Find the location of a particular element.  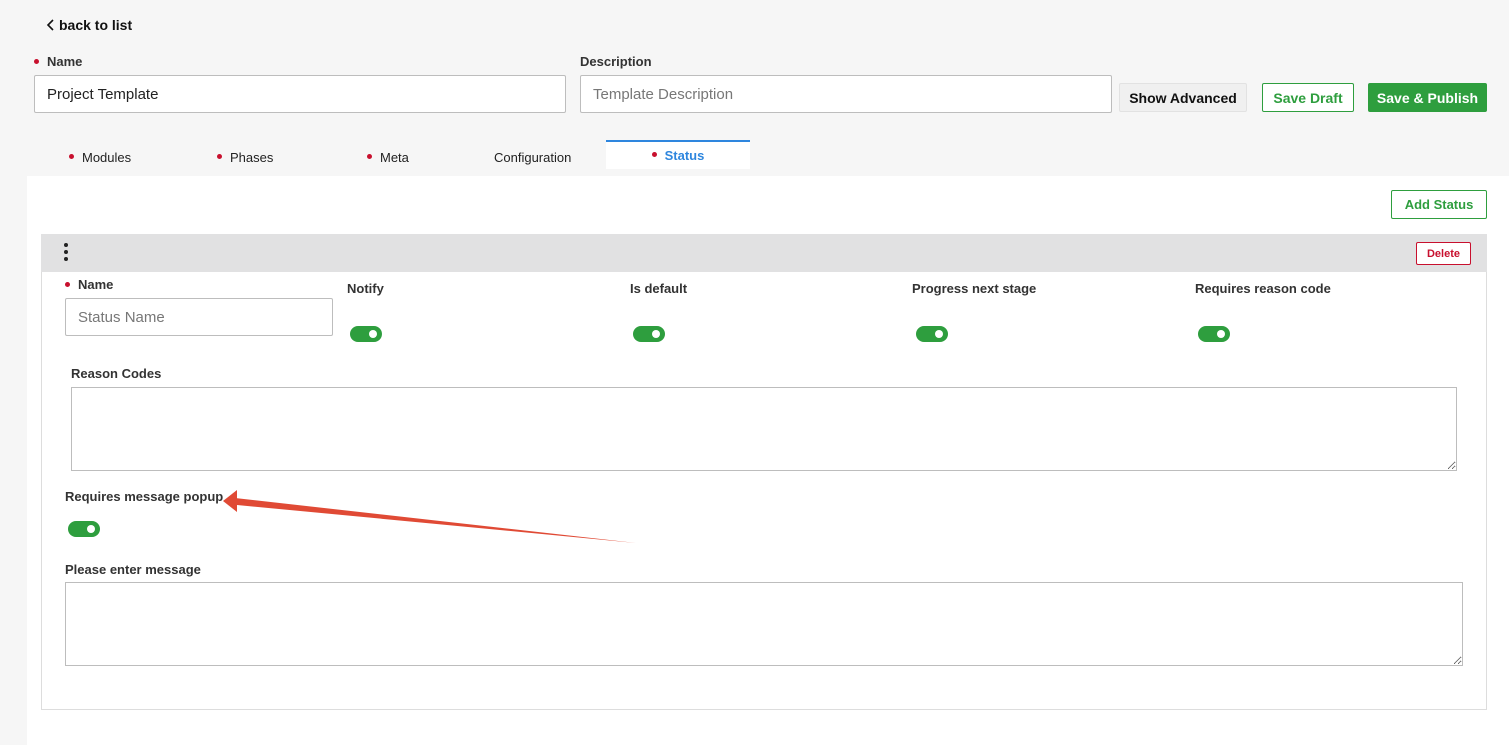

tab-status: Status is located at coordinates (678, 154).